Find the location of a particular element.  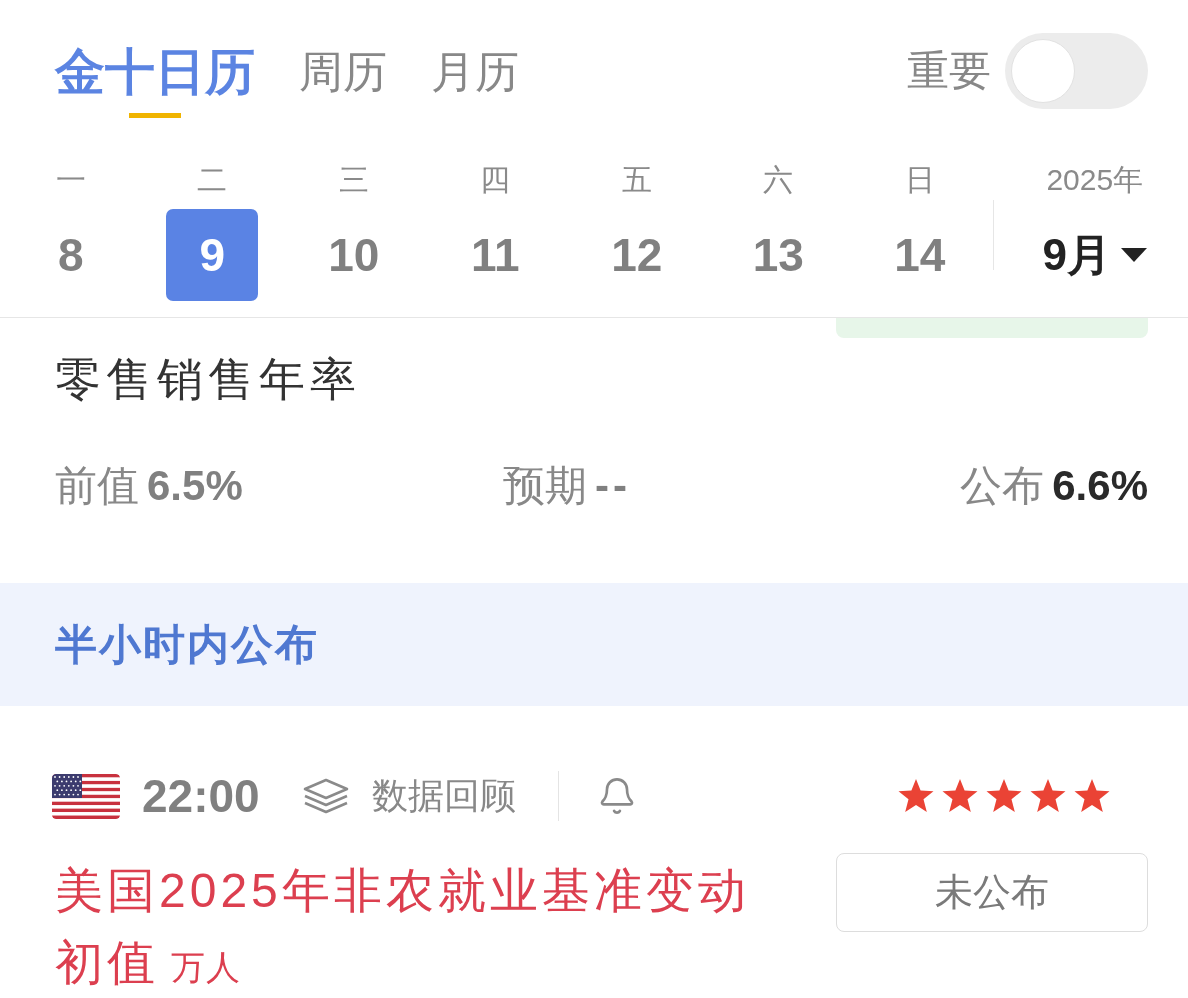

month-dropdown: 9月 is located at coordinates (1094, 255).